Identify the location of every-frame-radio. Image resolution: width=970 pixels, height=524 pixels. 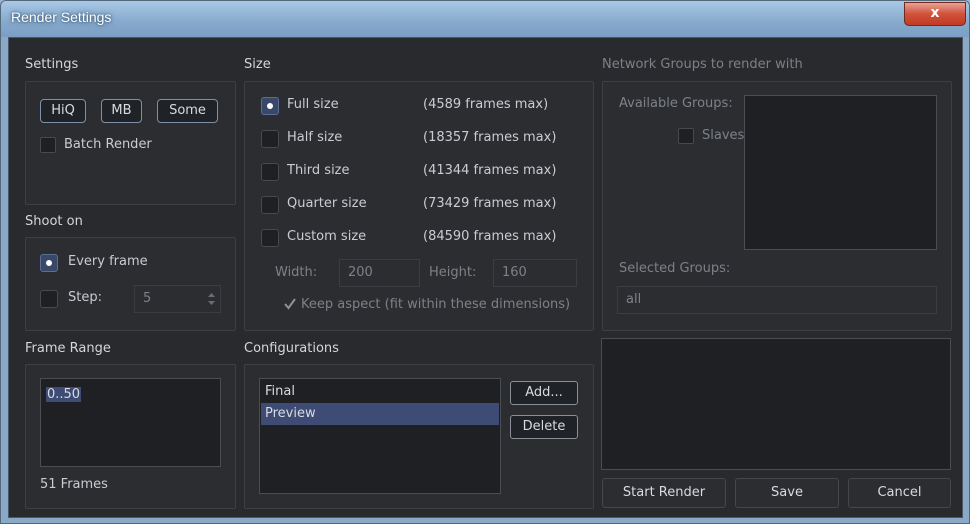
(49, 263).